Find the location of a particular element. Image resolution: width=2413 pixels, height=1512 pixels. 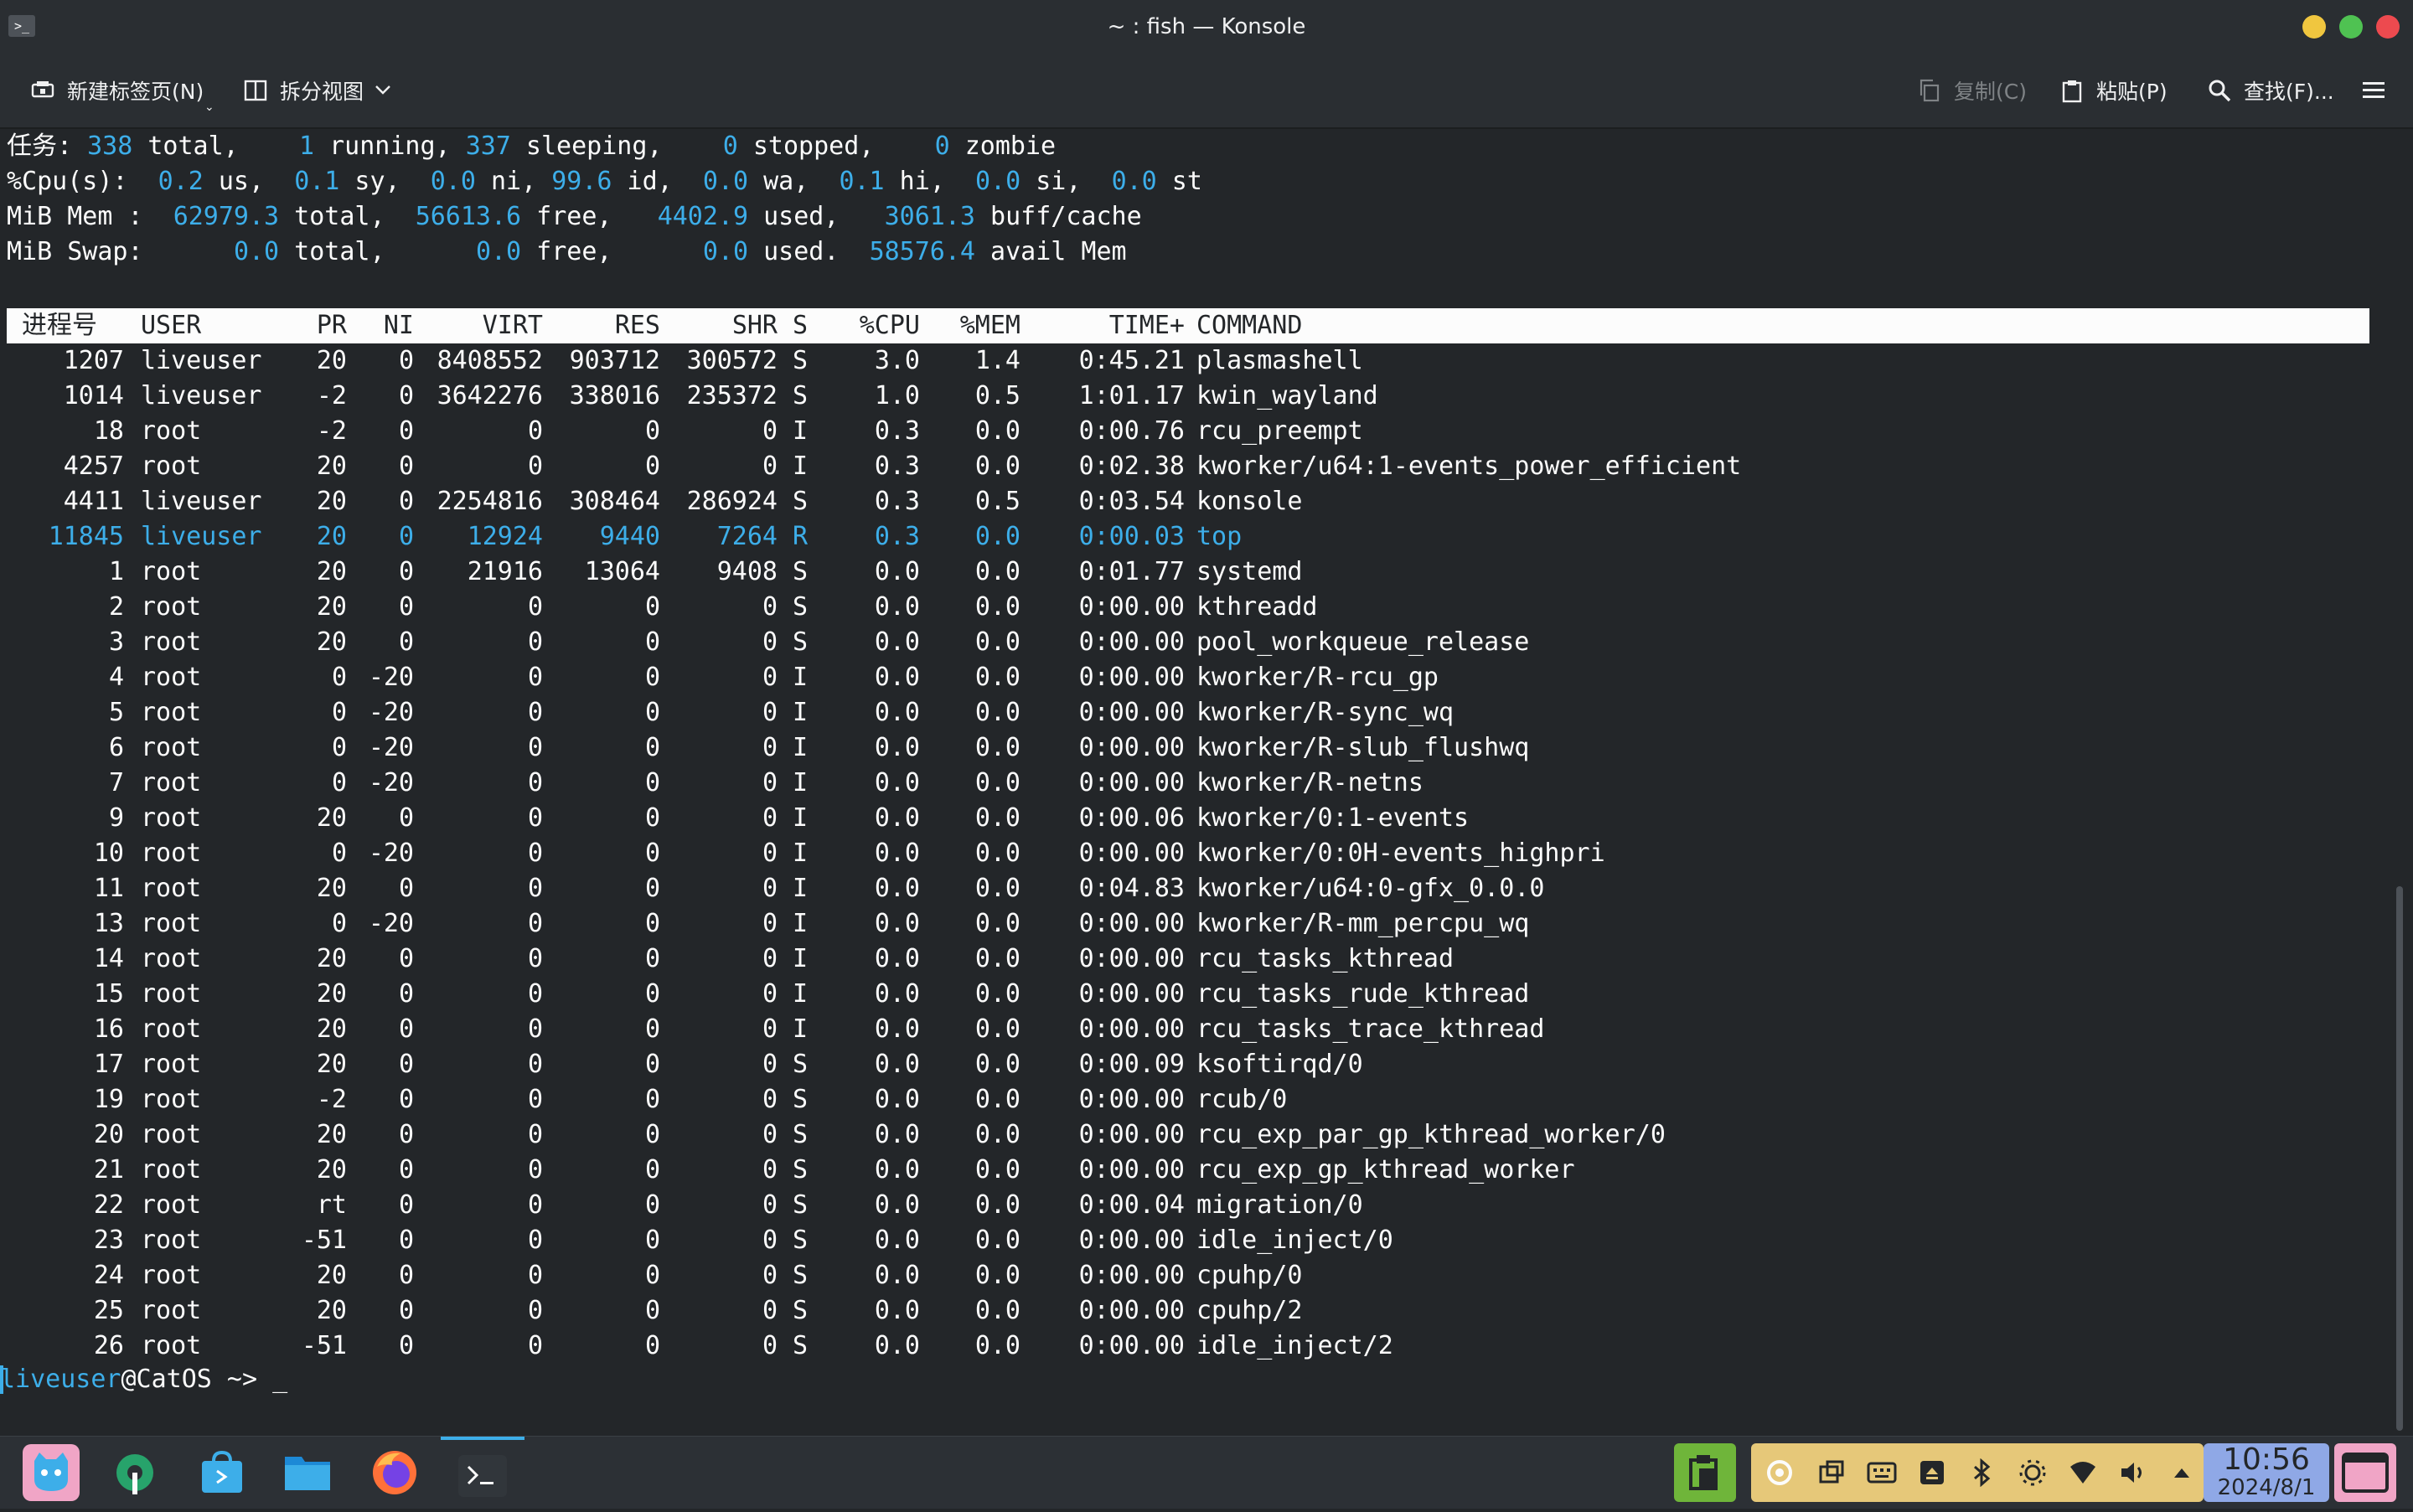

copy-button: 复制(C) is located at coordinates (1971, 90).